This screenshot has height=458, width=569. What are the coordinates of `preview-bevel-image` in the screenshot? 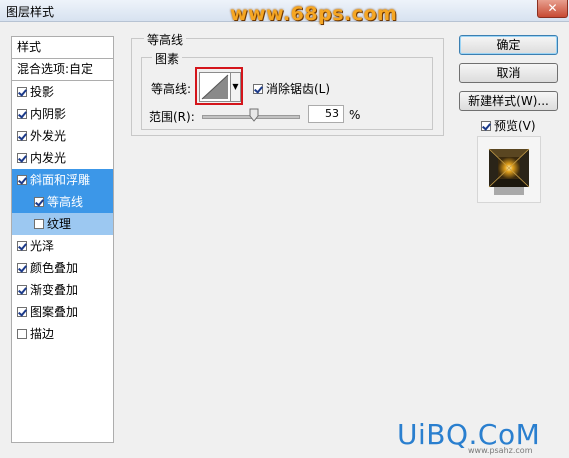 It's located at (509, 171).